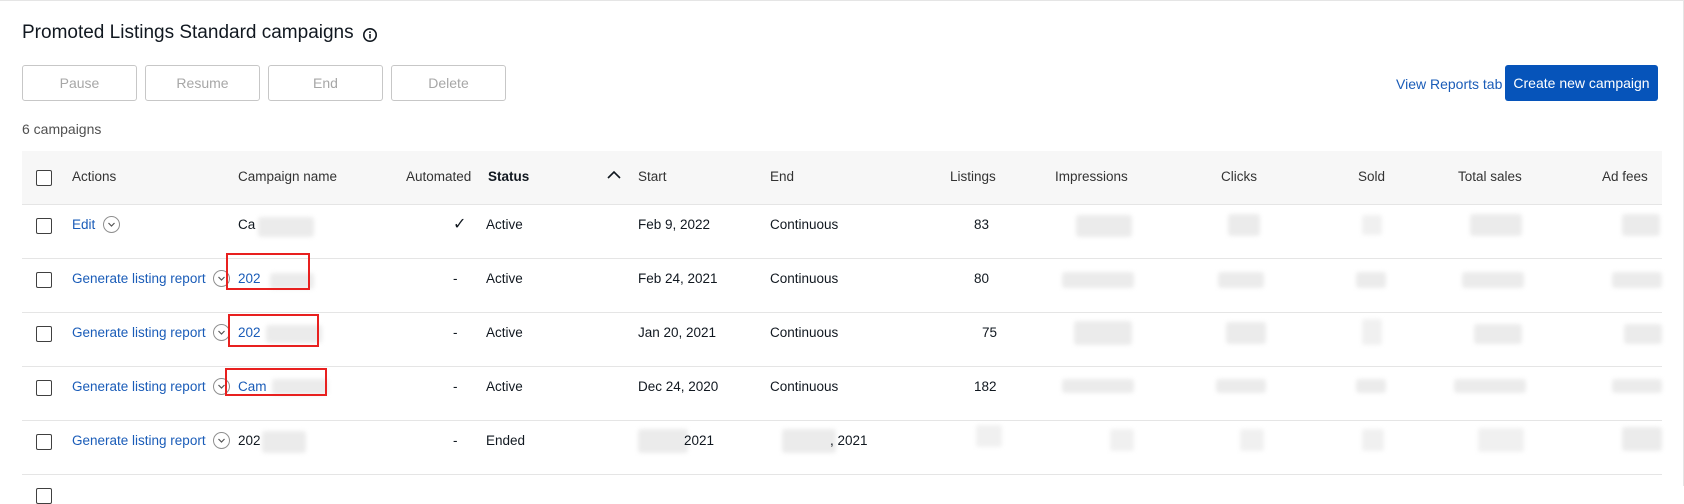 The image size is (1684, 504). Describe the element at coordinates (989, 436) in the screenshot. I see `redacted-listings` at that location.